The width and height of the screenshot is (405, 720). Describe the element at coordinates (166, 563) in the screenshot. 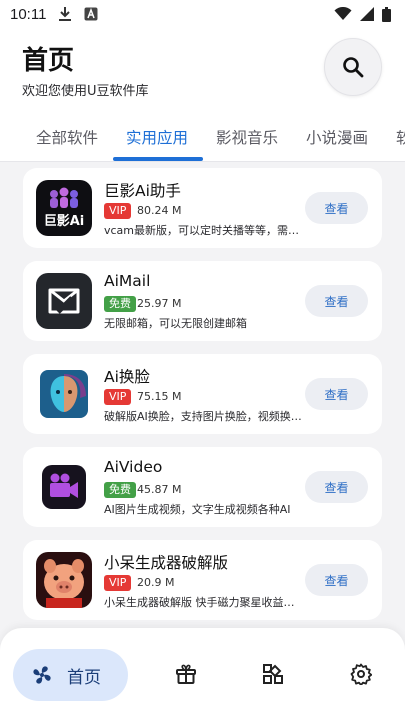

I see `app-name: 小呆生成器破解版` at that location.